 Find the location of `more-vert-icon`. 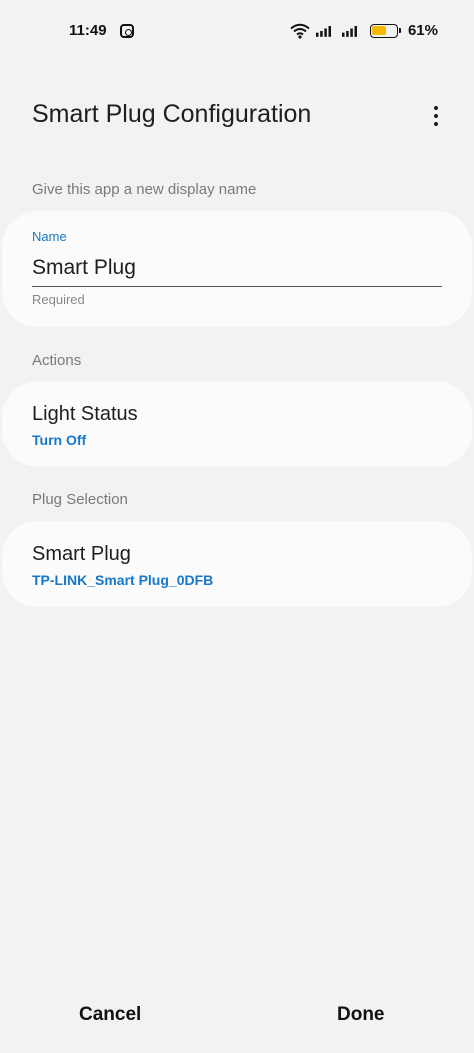

more-vert-icon is located at coordinates (436, 108).